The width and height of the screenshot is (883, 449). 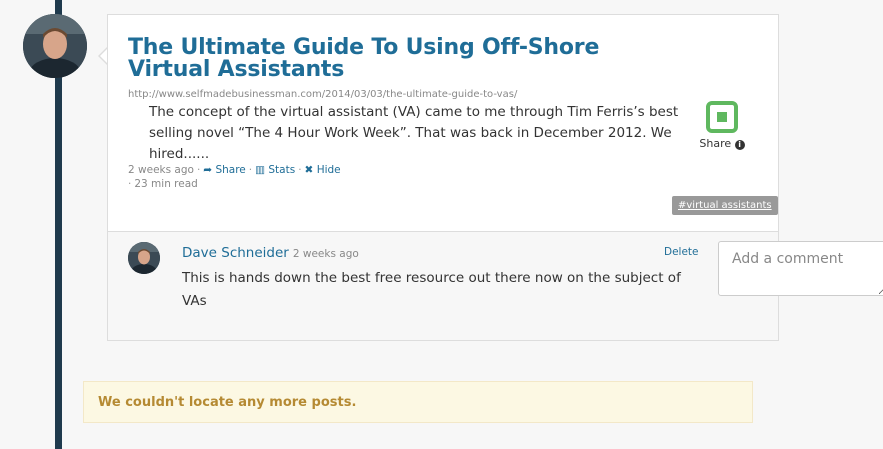 I want to click on no-more-posts-notice: We couldn't locate any more posts., so click(x=418, y=402).